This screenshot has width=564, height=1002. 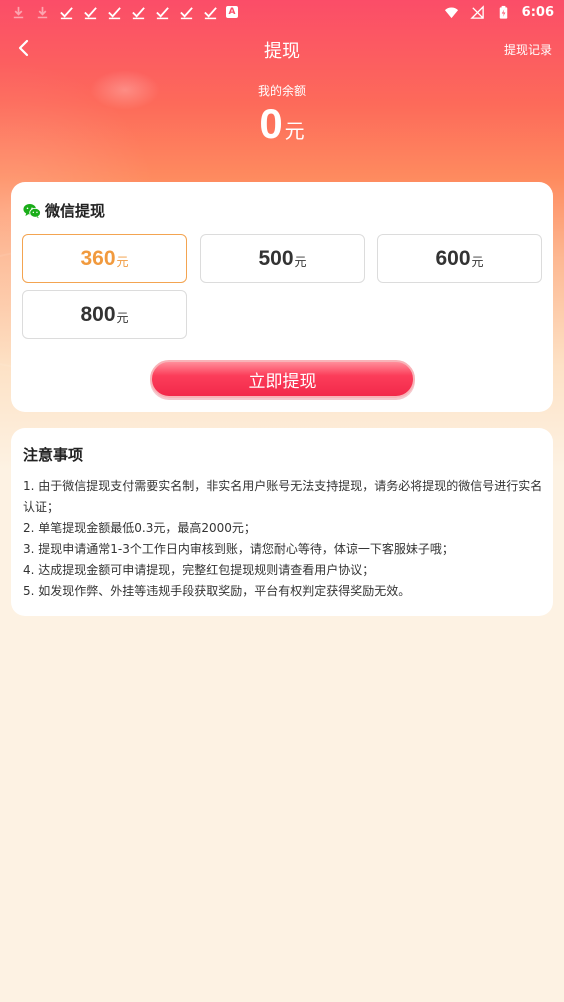 What do you see at coordinates (232, 12) in the screenshot?
I see `a-app-icon: A` at bounding box center [232, 12].